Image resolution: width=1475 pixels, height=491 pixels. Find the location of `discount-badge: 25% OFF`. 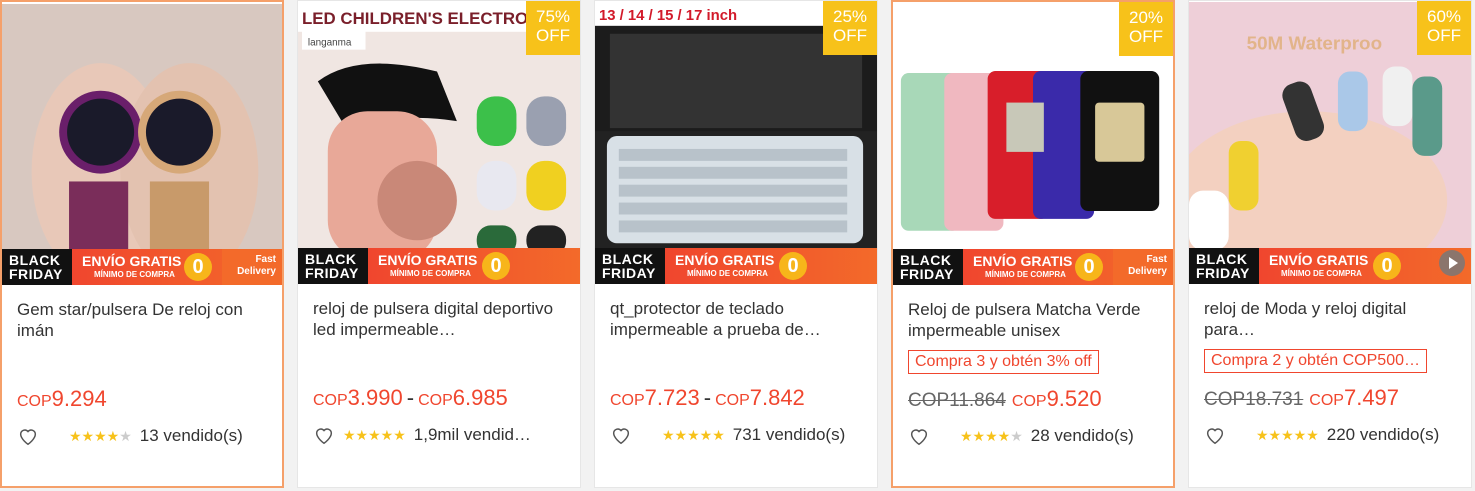

discount-badge: 25% OFF is located at coordinates (850, 28).